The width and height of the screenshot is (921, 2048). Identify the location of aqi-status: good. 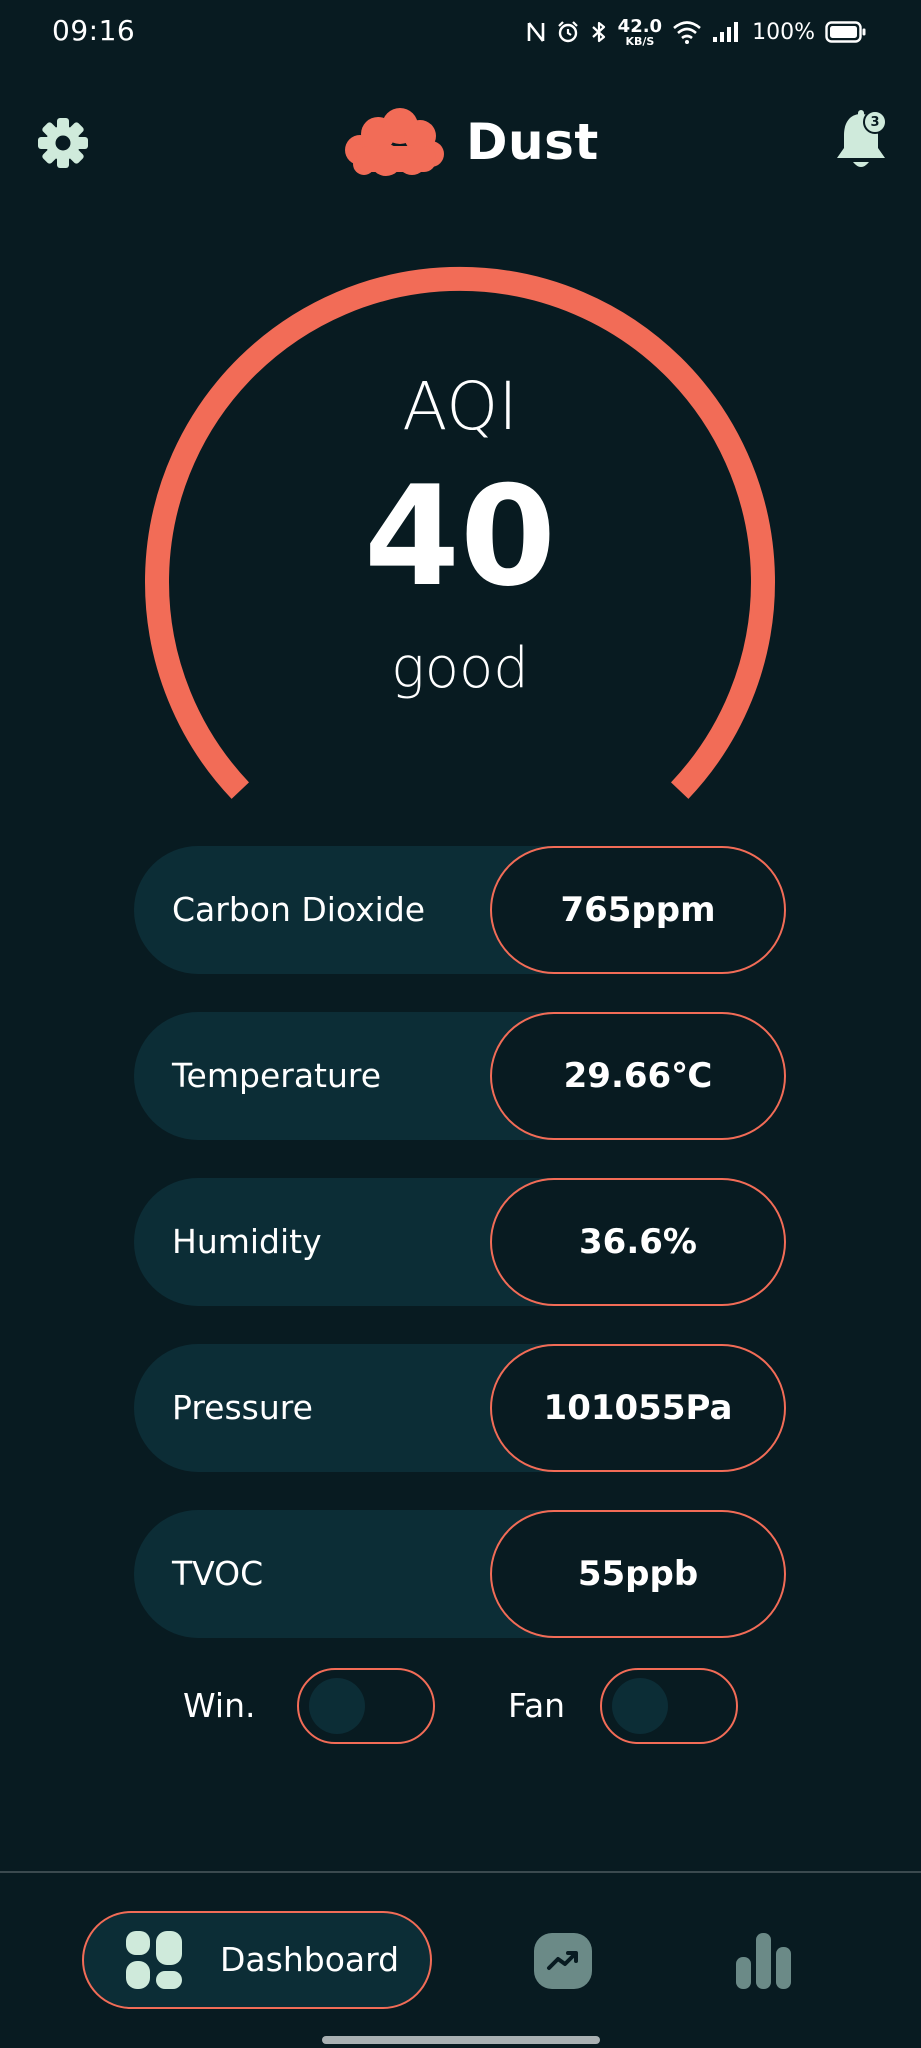
(460, 668).